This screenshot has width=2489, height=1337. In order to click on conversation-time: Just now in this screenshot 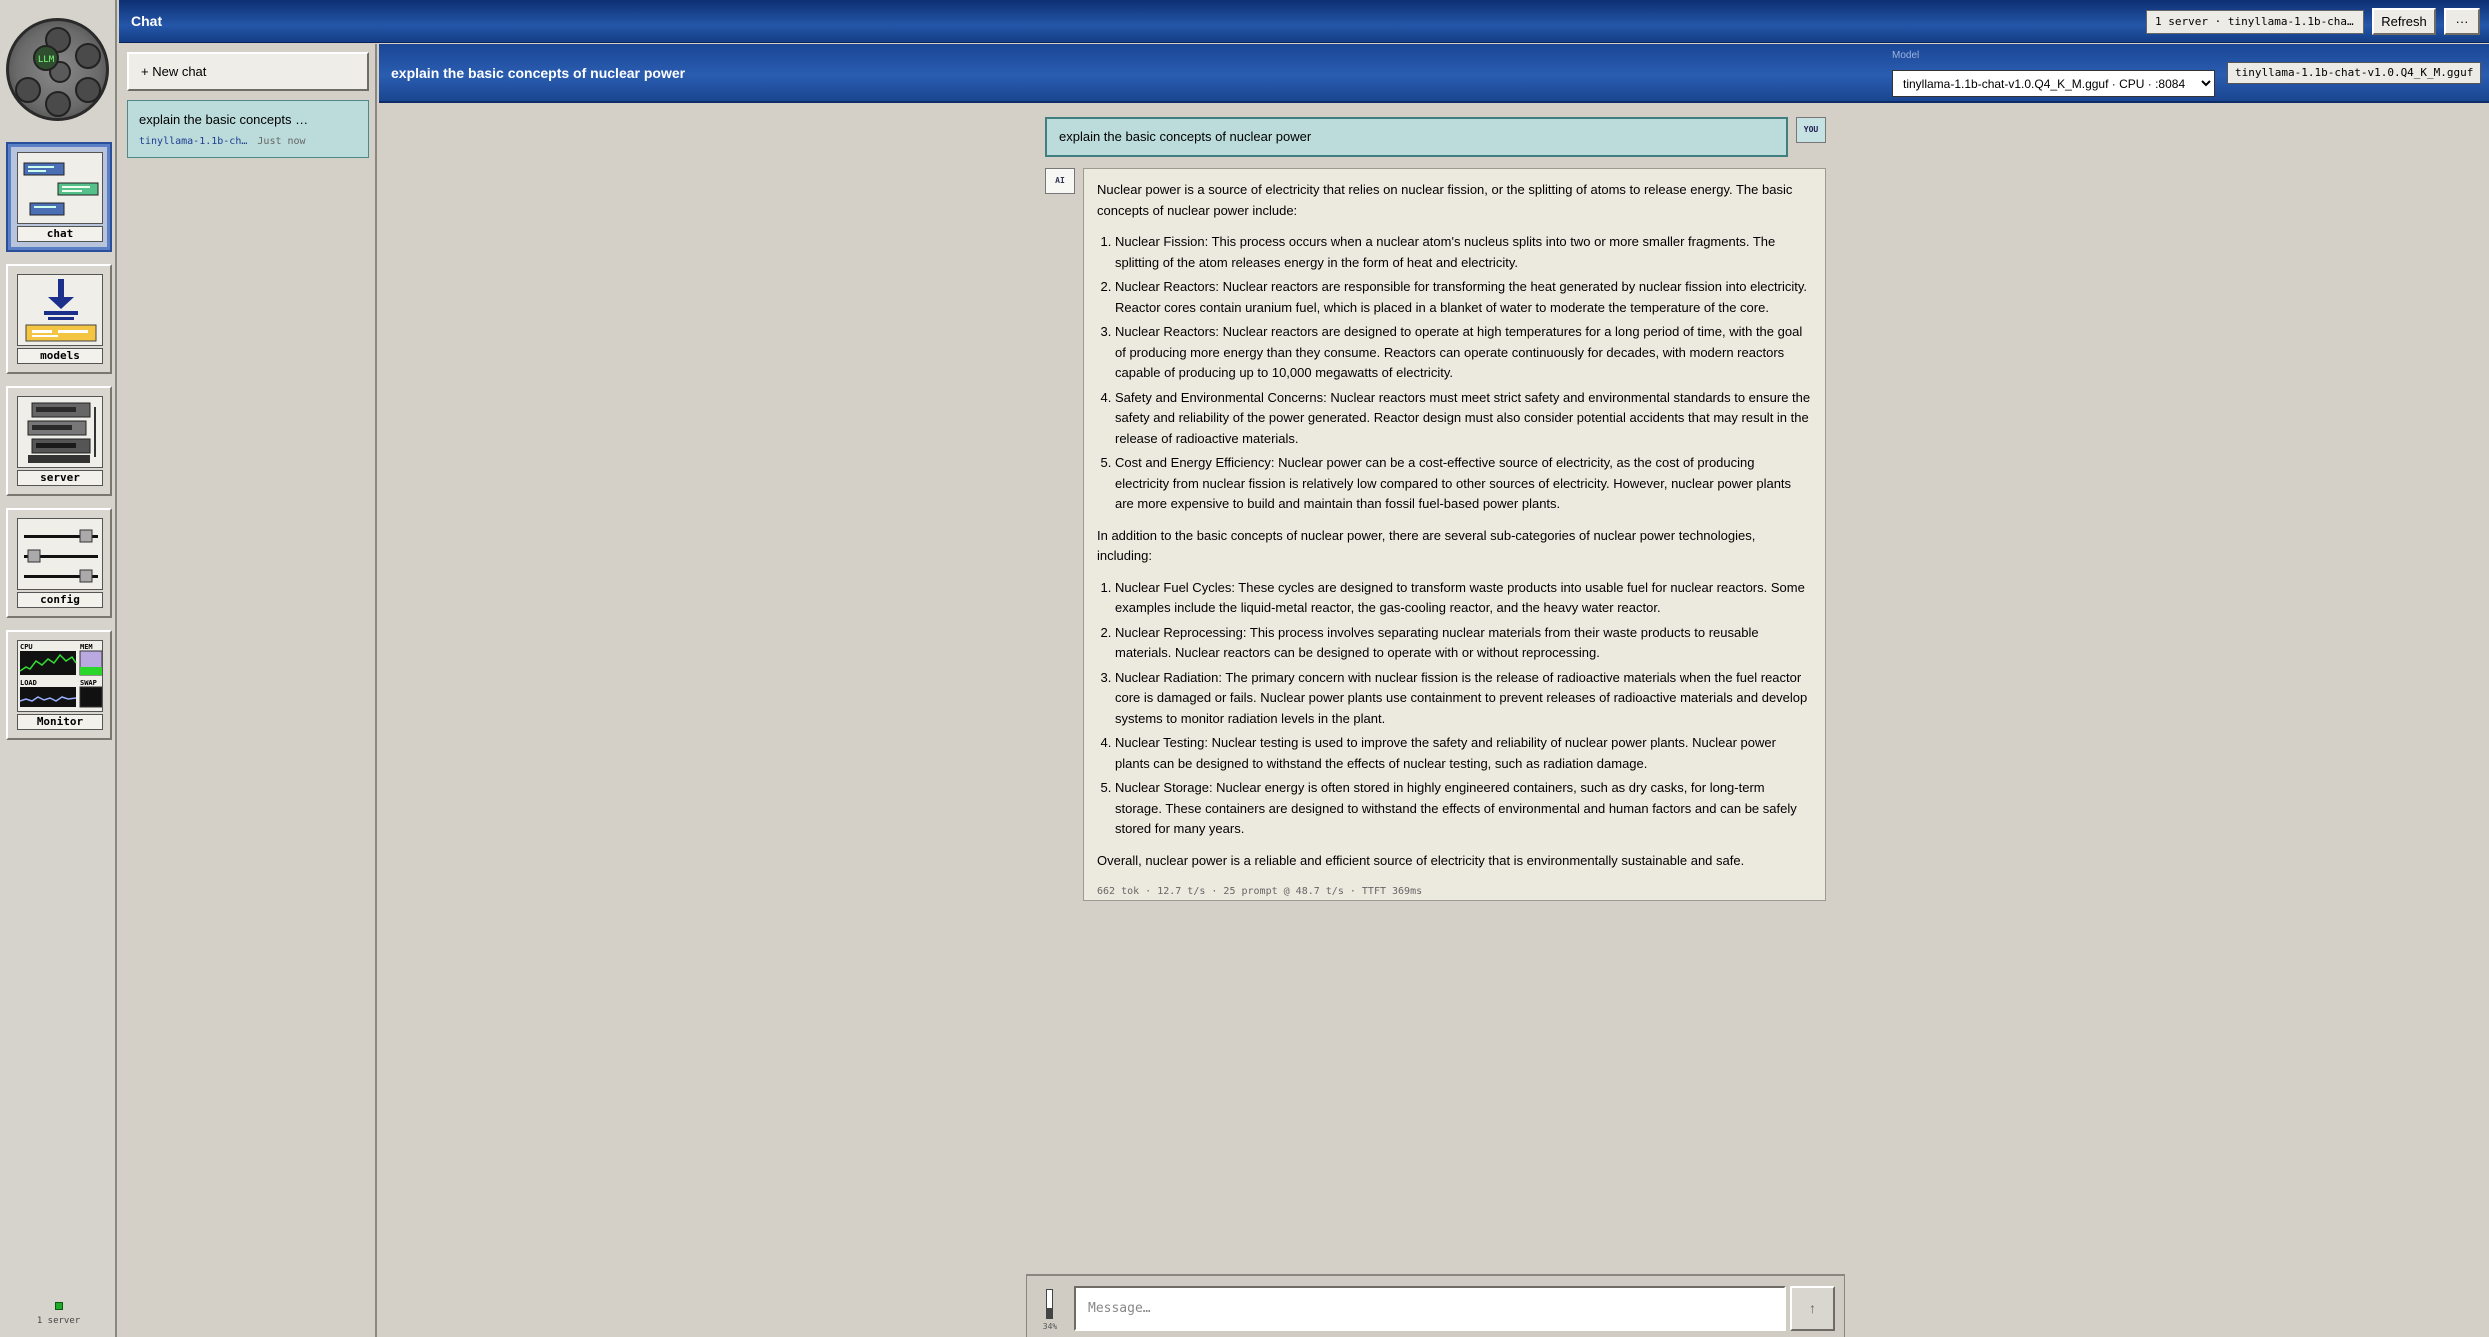, I will do `click(281, 141)`.